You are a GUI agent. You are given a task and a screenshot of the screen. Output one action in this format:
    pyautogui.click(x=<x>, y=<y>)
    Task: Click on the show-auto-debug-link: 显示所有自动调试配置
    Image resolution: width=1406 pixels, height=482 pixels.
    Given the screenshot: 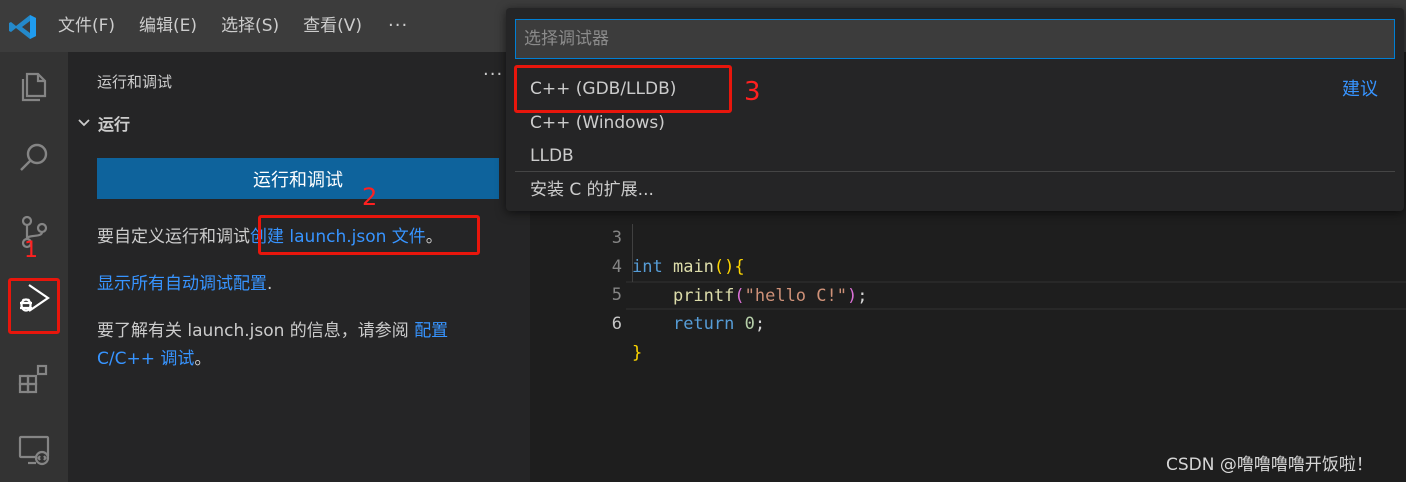 What is the action you would take?
    pyautogui.click(x=182, y=284)
    